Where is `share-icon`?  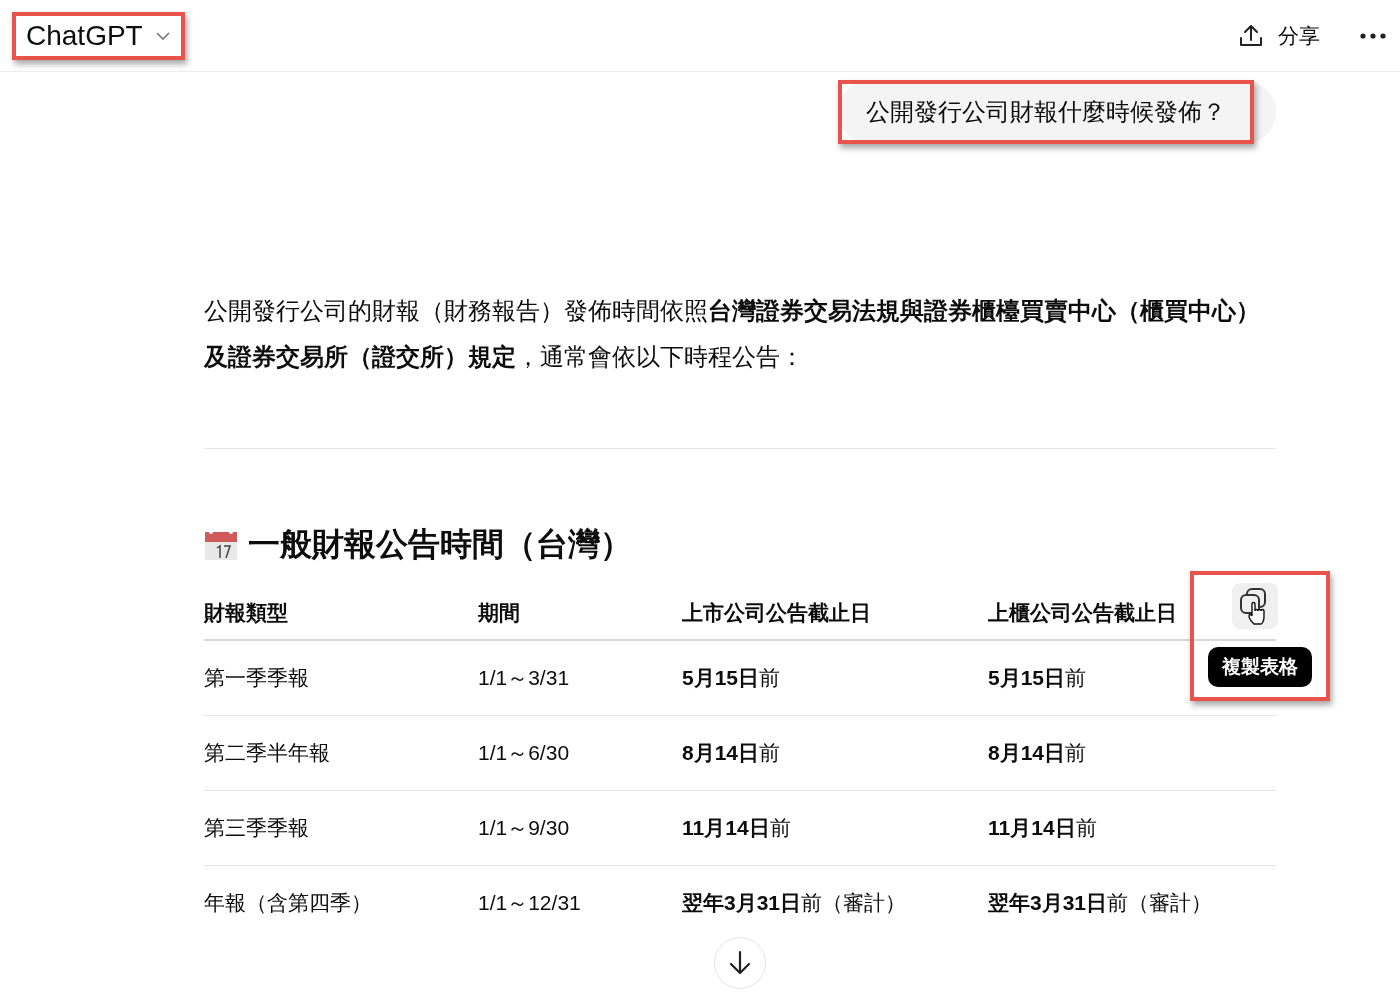
share-icon is located at coordinates (1251, 35).